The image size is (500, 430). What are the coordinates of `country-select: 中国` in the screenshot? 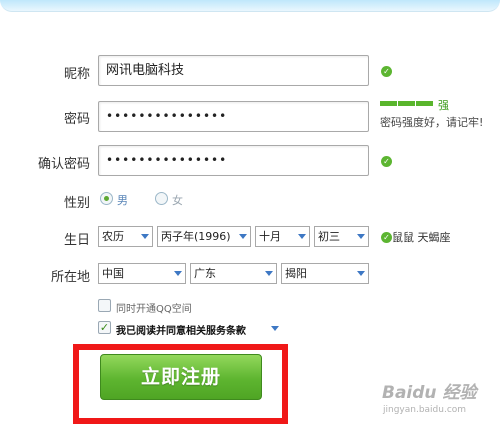 It's located at (142, 273).